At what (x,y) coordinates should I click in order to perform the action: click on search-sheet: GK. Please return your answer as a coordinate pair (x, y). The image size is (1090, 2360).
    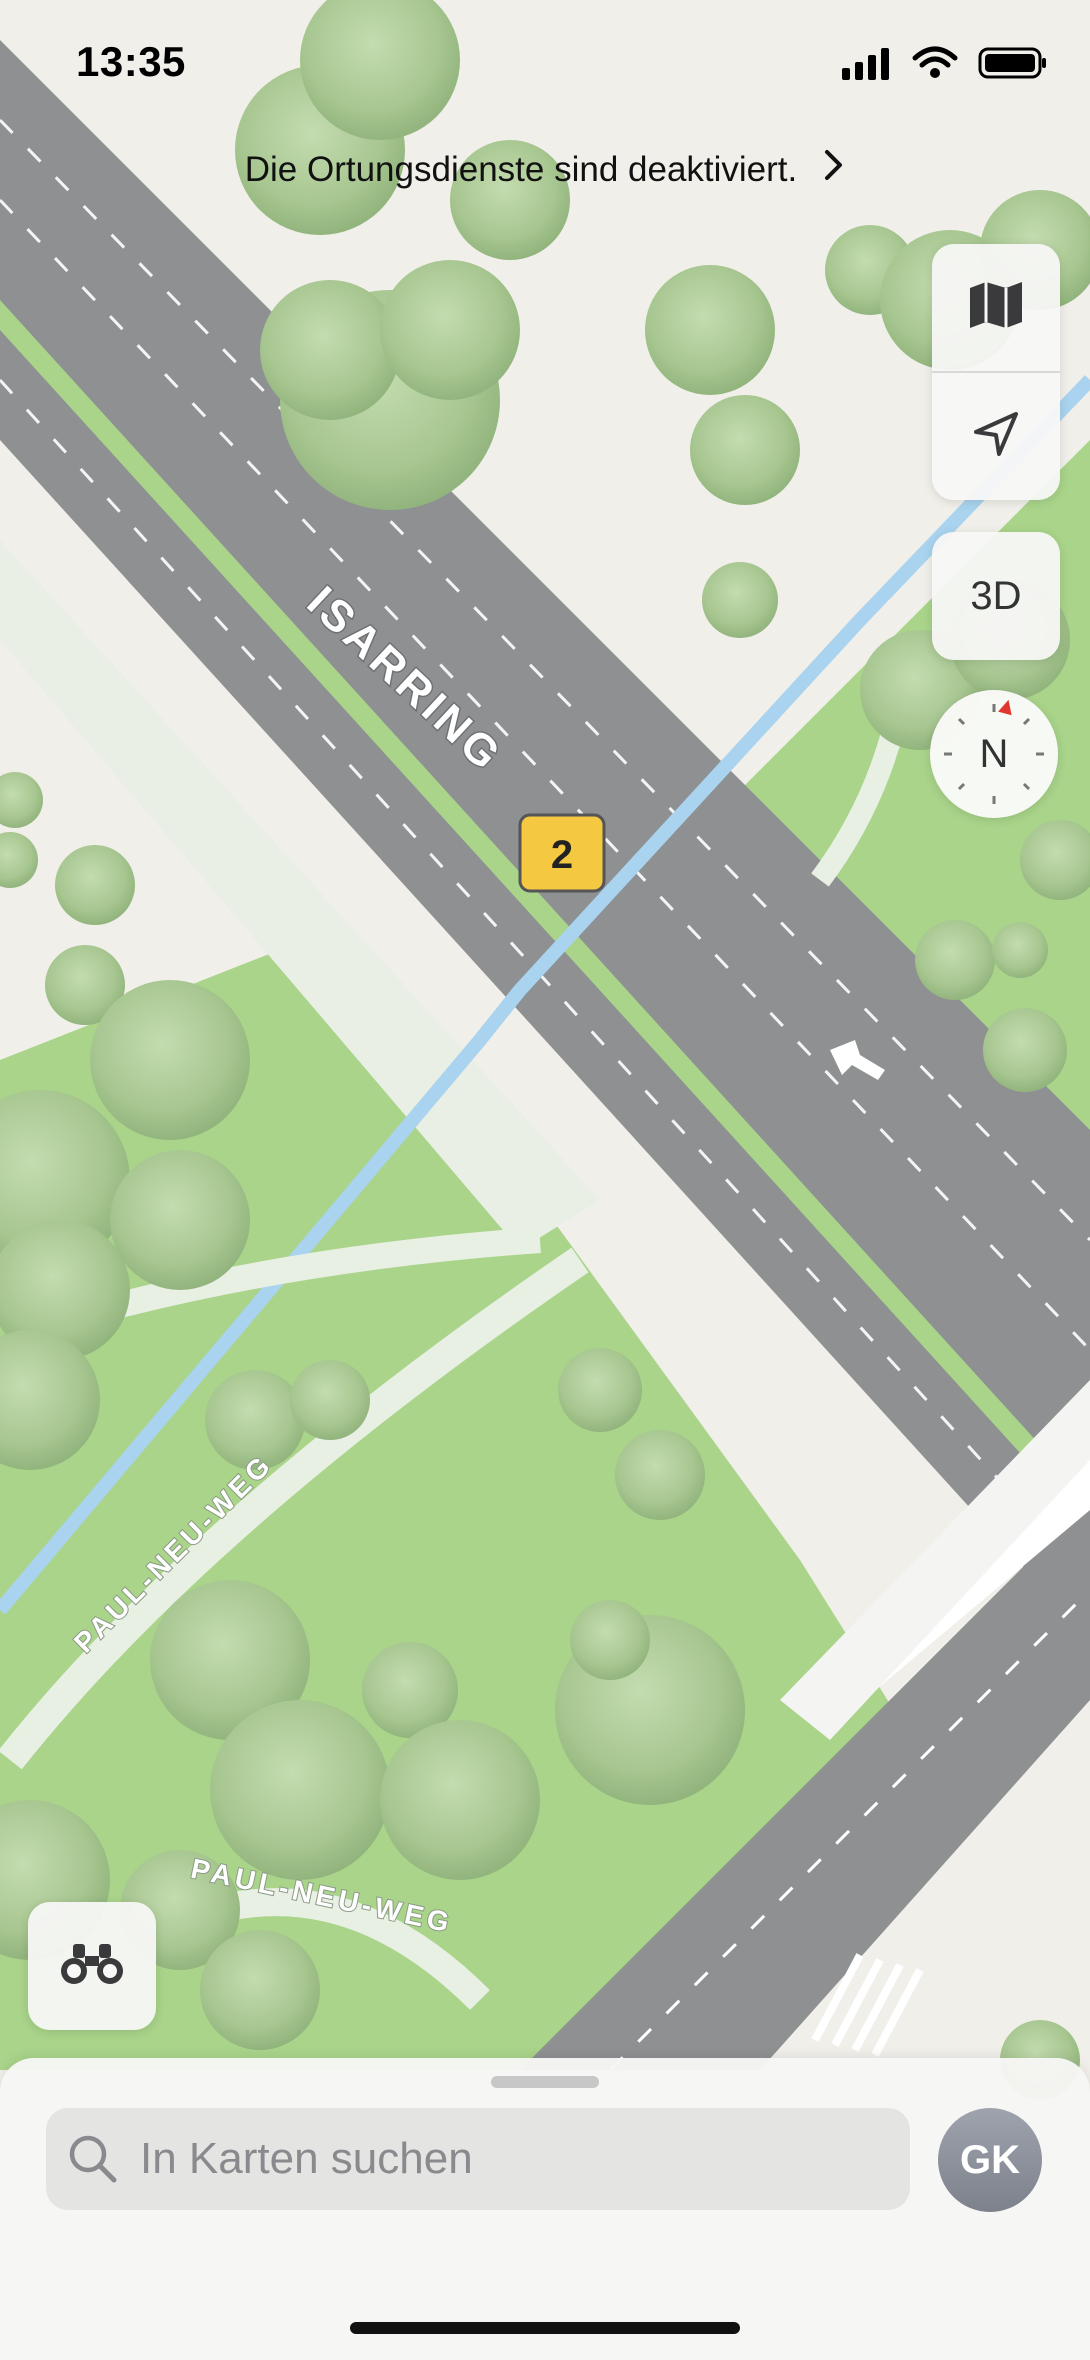
    Looking at the image, I should click on (545, 2209).